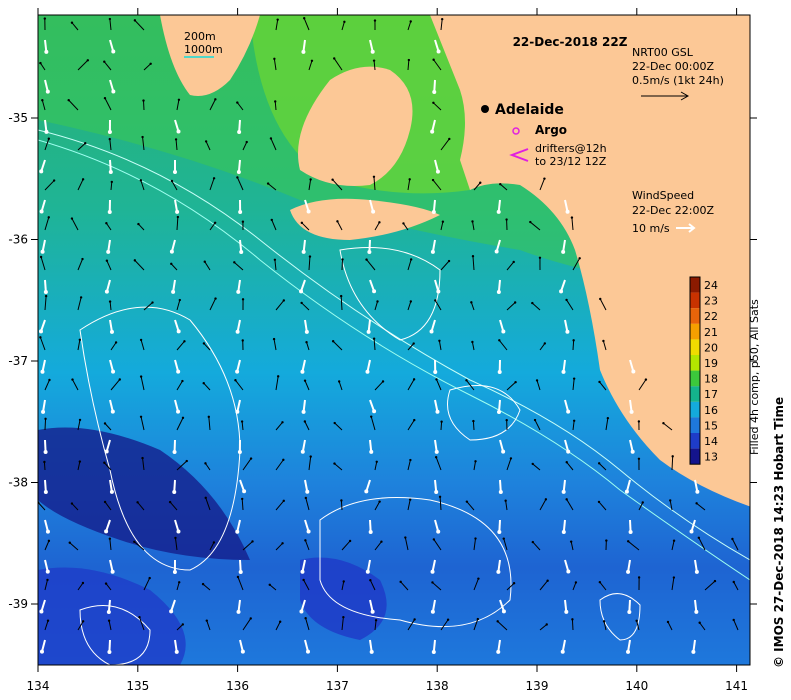 This screenshot has width=791, height=700. I want to click on x-tick-label: 137, so click(337, 686).